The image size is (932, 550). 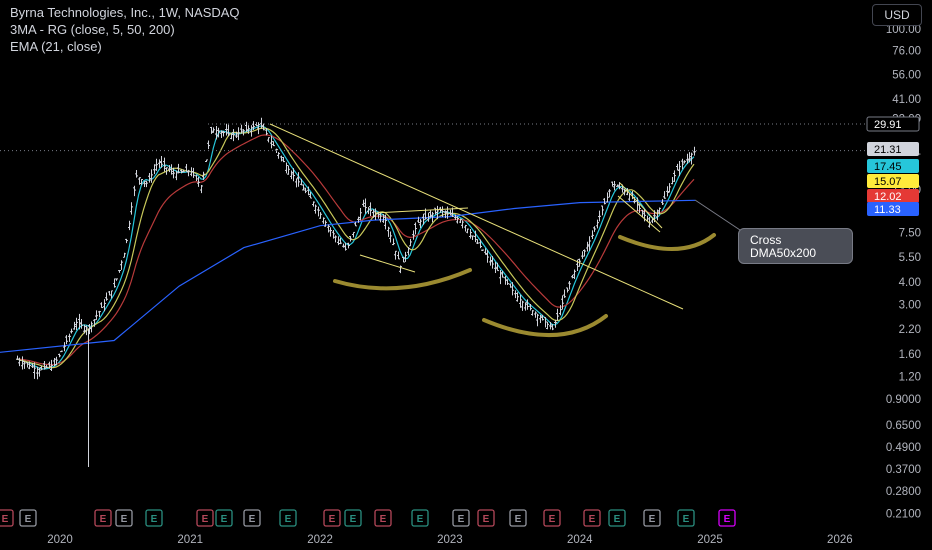 What do you see at coordinates (906, 52) in the screenshot?
I see `price-tick-label: 76.00` at bounding box center [906, 52].